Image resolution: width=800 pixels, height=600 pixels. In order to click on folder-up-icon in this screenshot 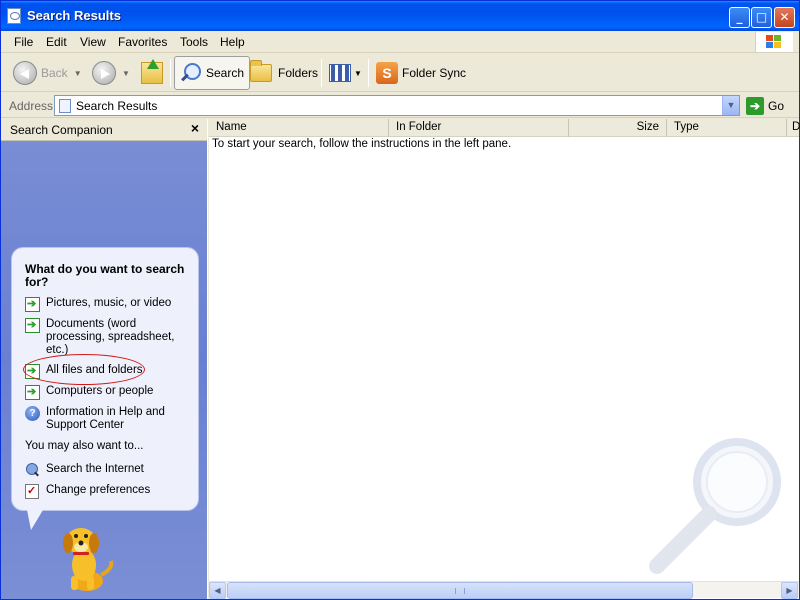, I will do `click(152, 71)`.